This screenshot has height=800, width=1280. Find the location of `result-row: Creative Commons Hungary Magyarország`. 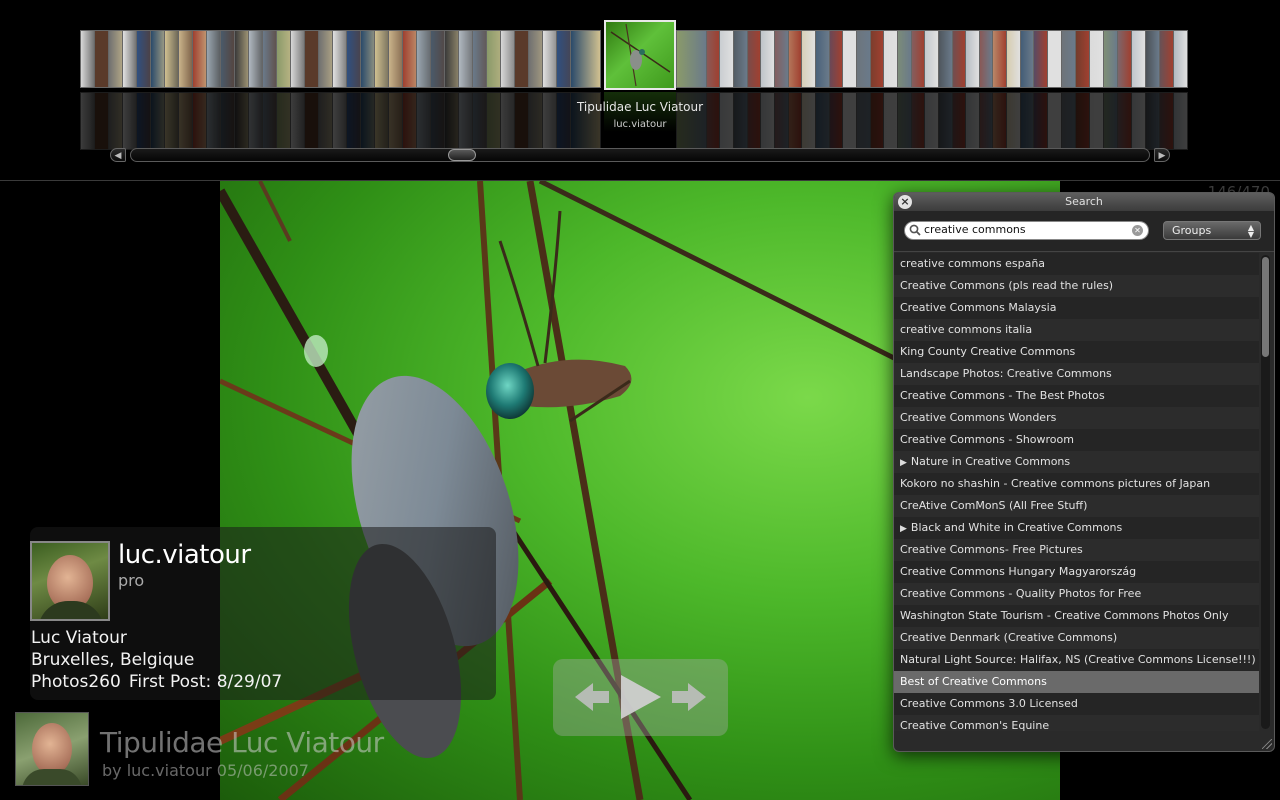

result-row: Creative Commons Hungary Magyarország is located at coordinates (1076, 572).